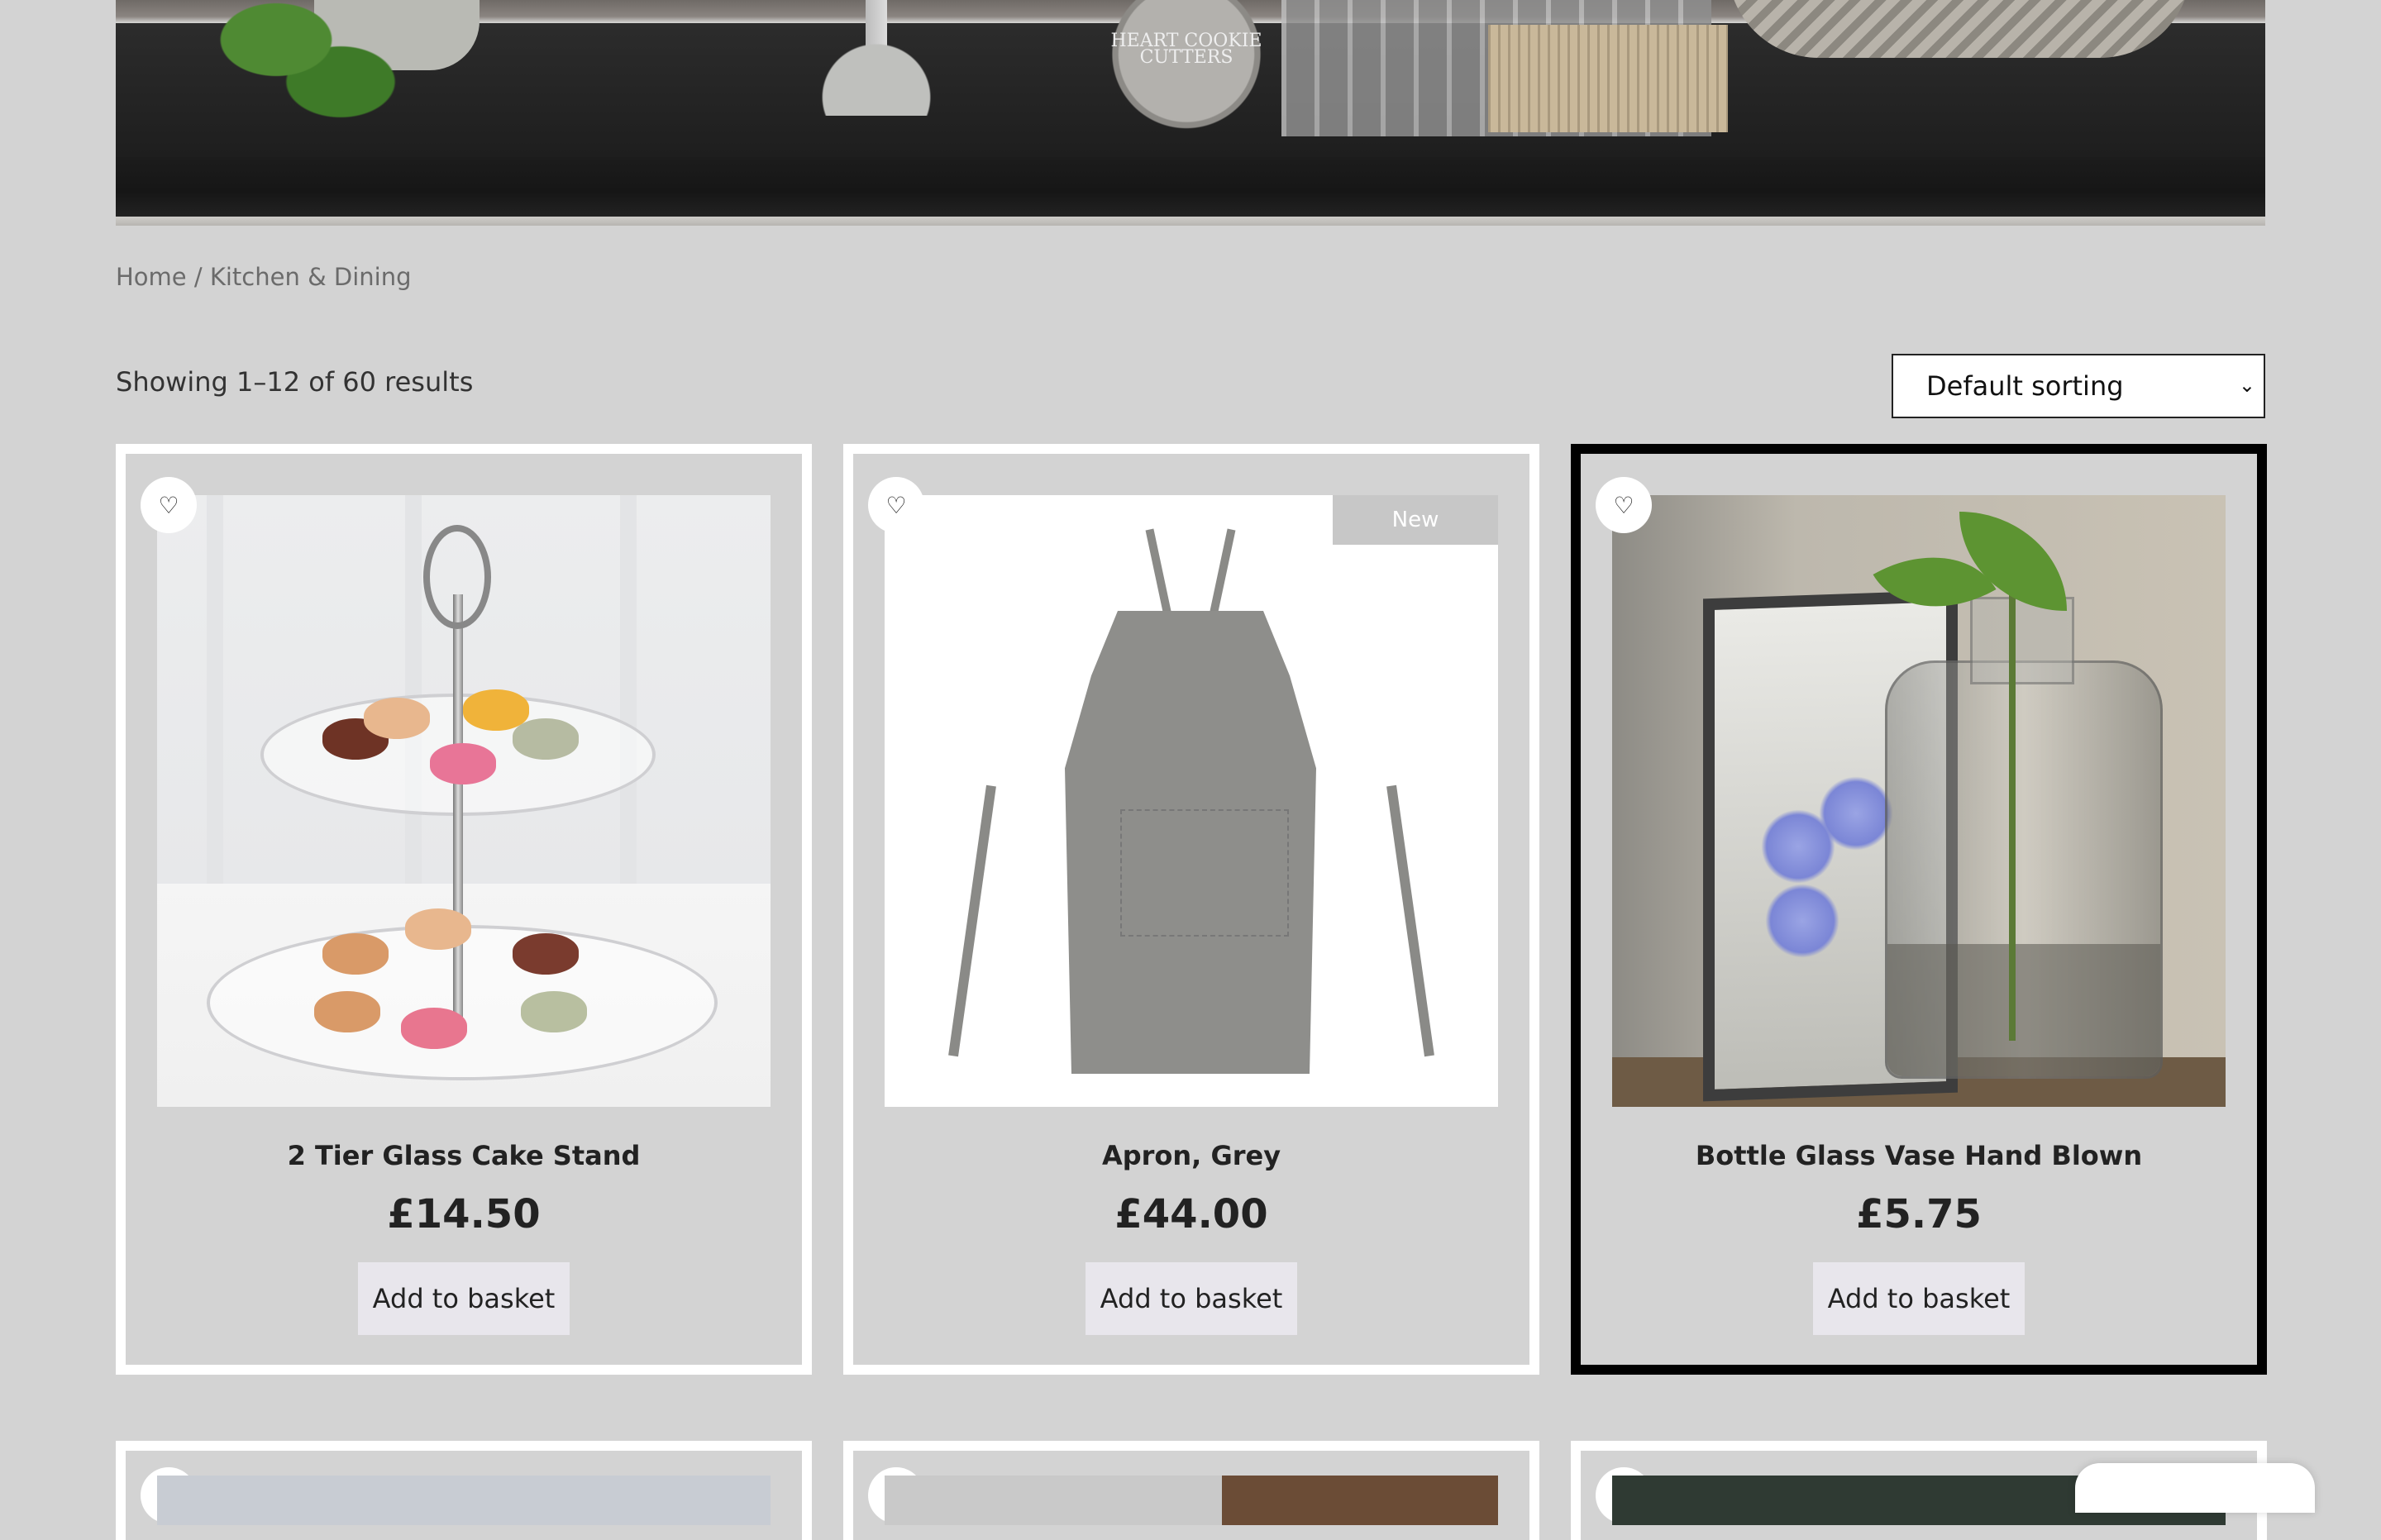 The image size is (2381, 1540). I want to click on product-image-vase, so click(1919, 801).